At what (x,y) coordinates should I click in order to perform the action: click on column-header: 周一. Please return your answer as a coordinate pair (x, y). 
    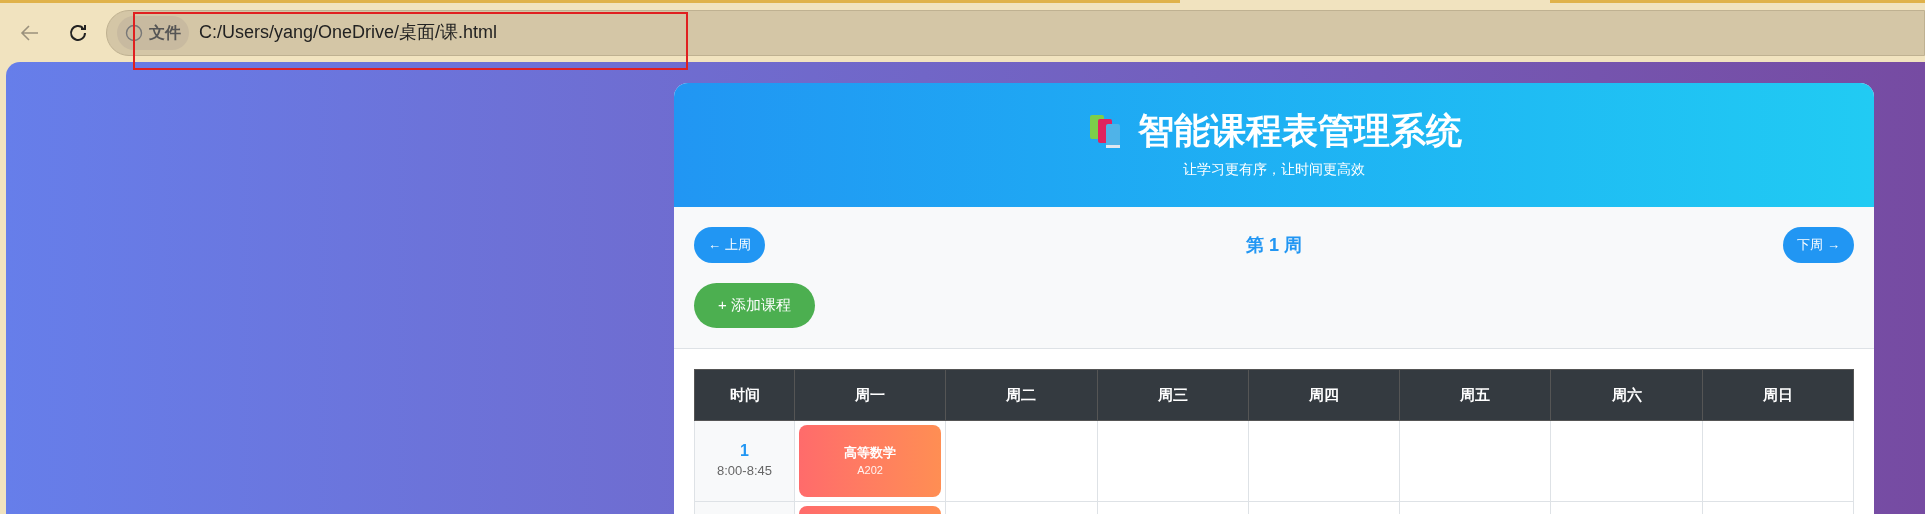
    Looking at the image, I should click on (870, 395).